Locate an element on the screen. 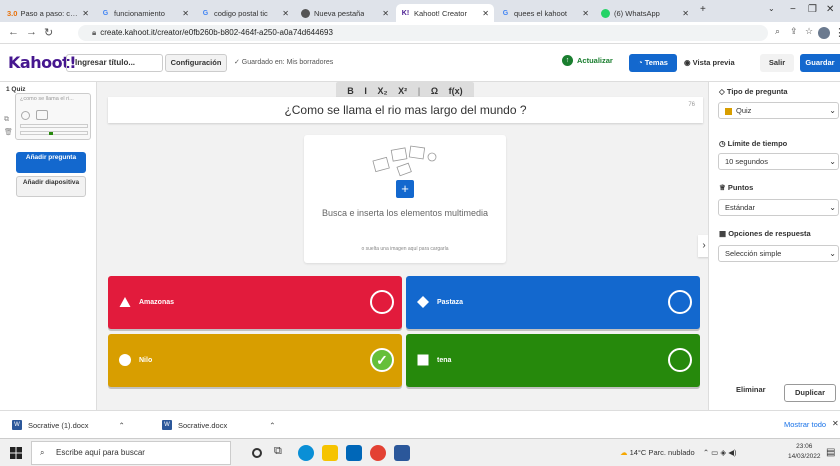  tab-prefix: 3.0 is located at coordinates (12, 13).